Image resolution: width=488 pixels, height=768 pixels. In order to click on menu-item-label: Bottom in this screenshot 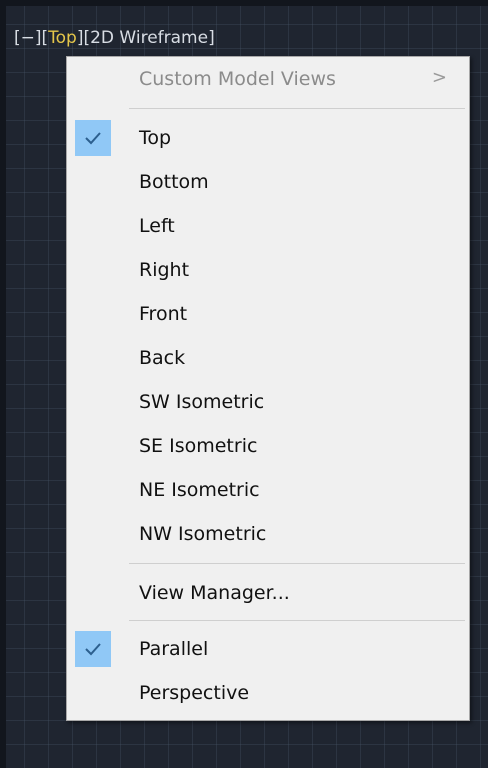, I will do `click(174, 182)`.